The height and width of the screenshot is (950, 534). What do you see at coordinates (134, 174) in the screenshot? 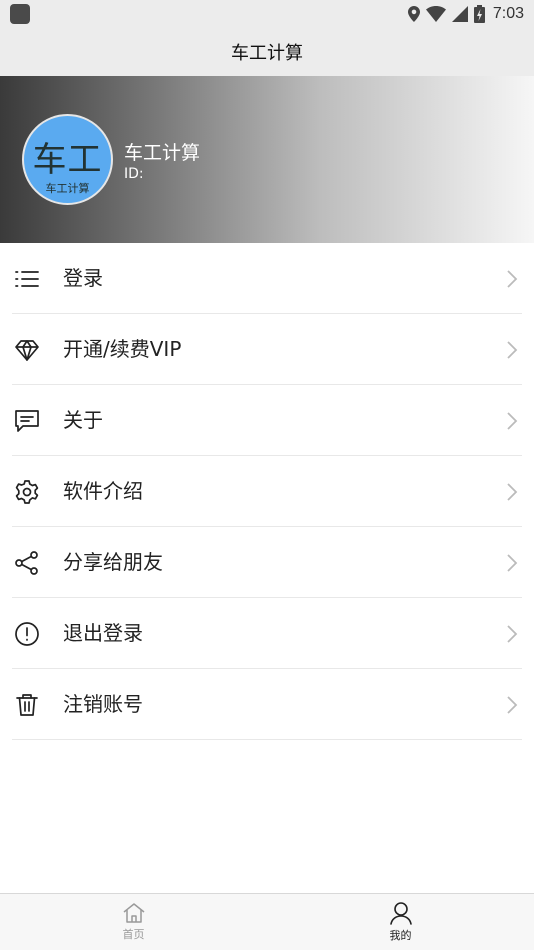
I see `profile-id: ID:` at bounding box center [134, 174].